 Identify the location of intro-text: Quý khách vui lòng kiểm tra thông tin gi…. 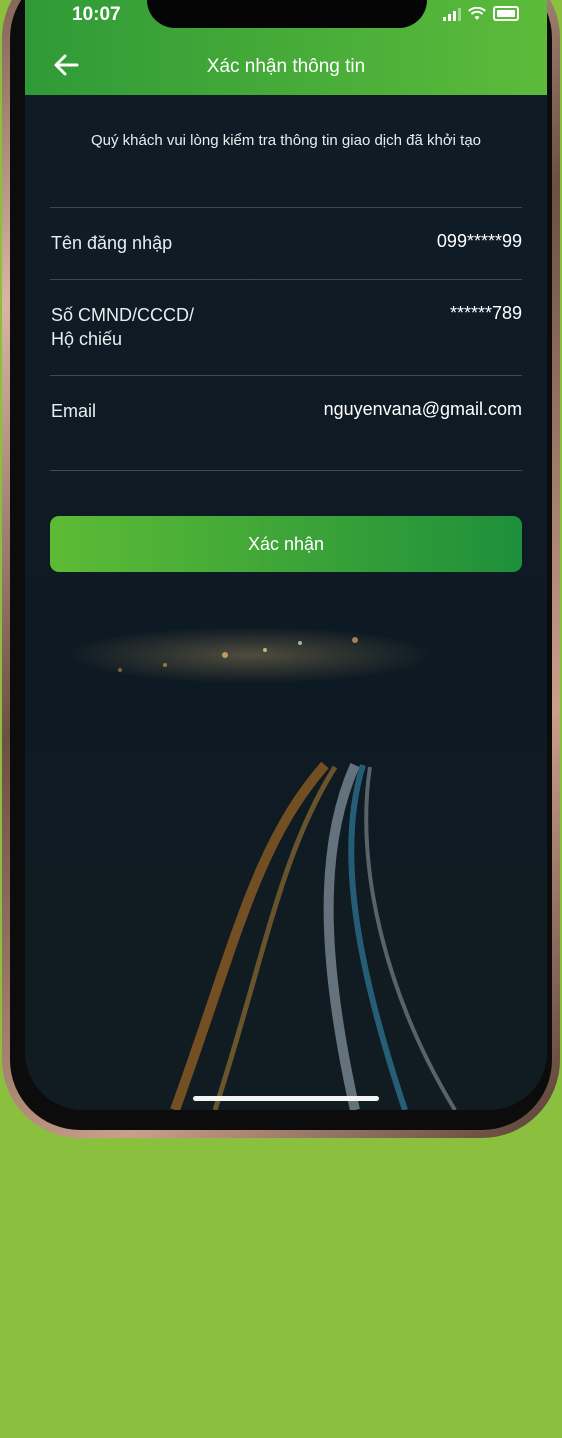
(286, 140).